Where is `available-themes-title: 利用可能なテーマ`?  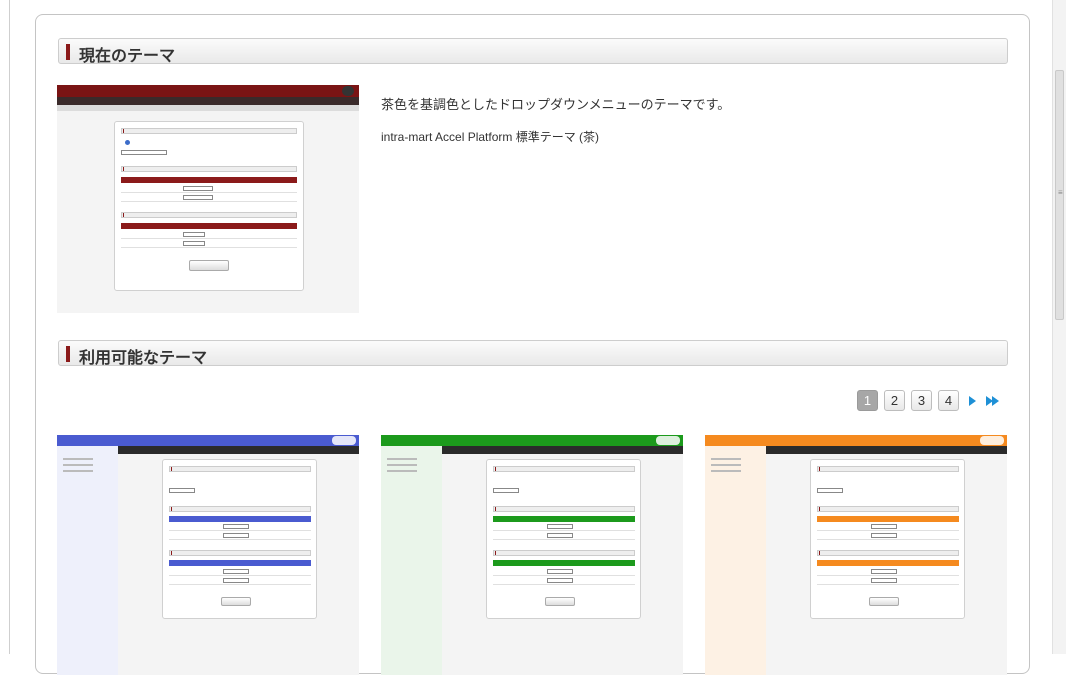 available-themes-title: 利用可能なテーマ is located at coordinates (143, 358).